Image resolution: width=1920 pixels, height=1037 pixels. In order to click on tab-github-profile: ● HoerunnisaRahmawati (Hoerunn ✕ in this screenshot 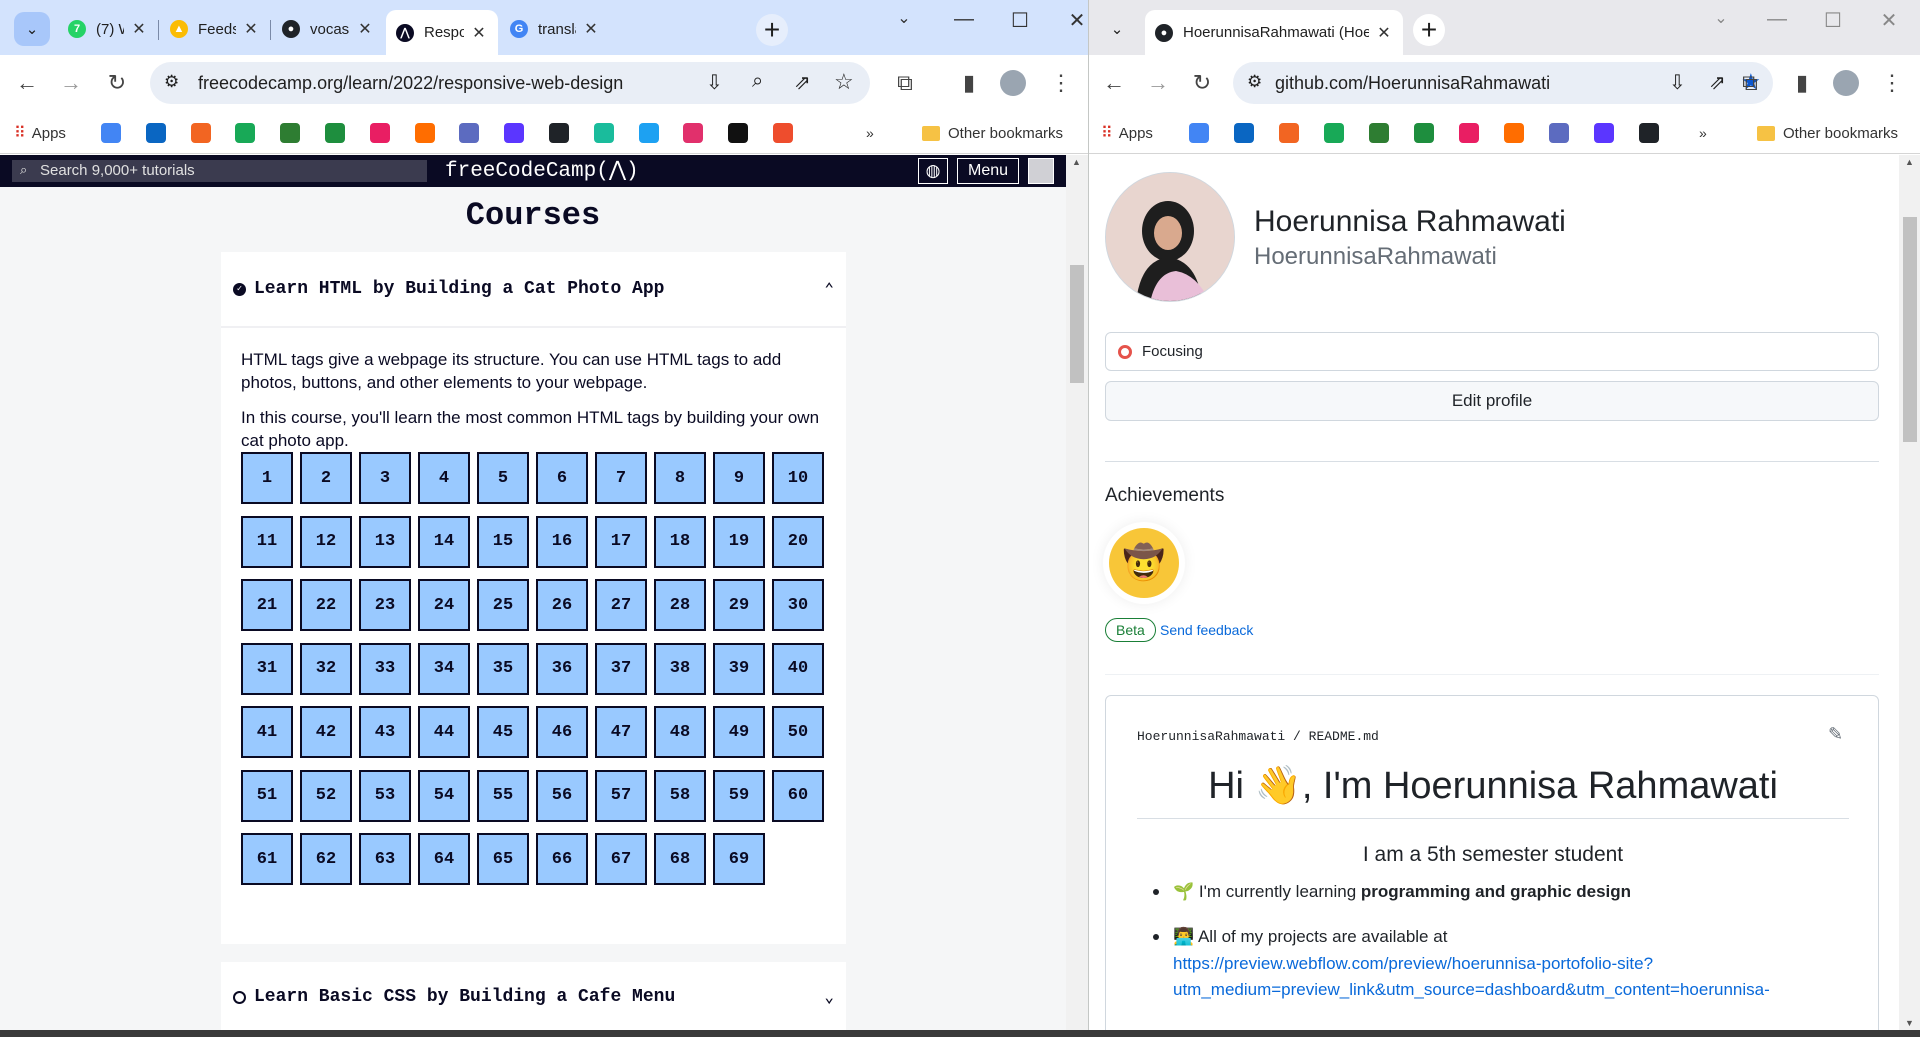, I will do `click(1274, 32)`.